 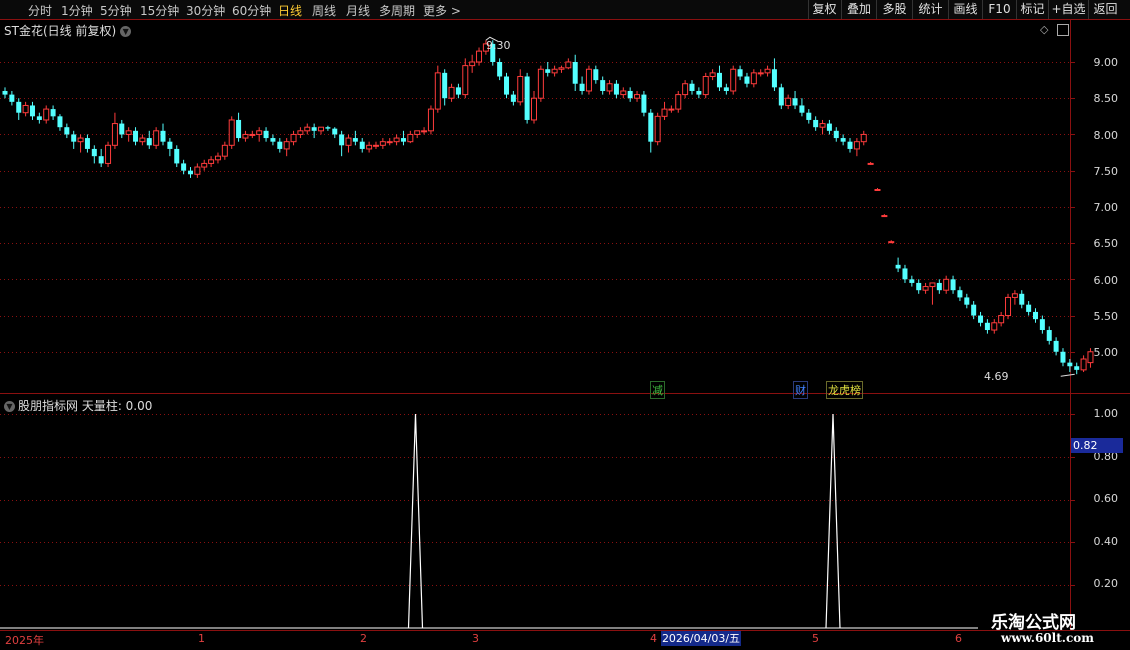 What do you see at coordinates (1106, 541) in the screenshot?
I see `indicator-tick: 0.40` at bounding box center [1106, 541].